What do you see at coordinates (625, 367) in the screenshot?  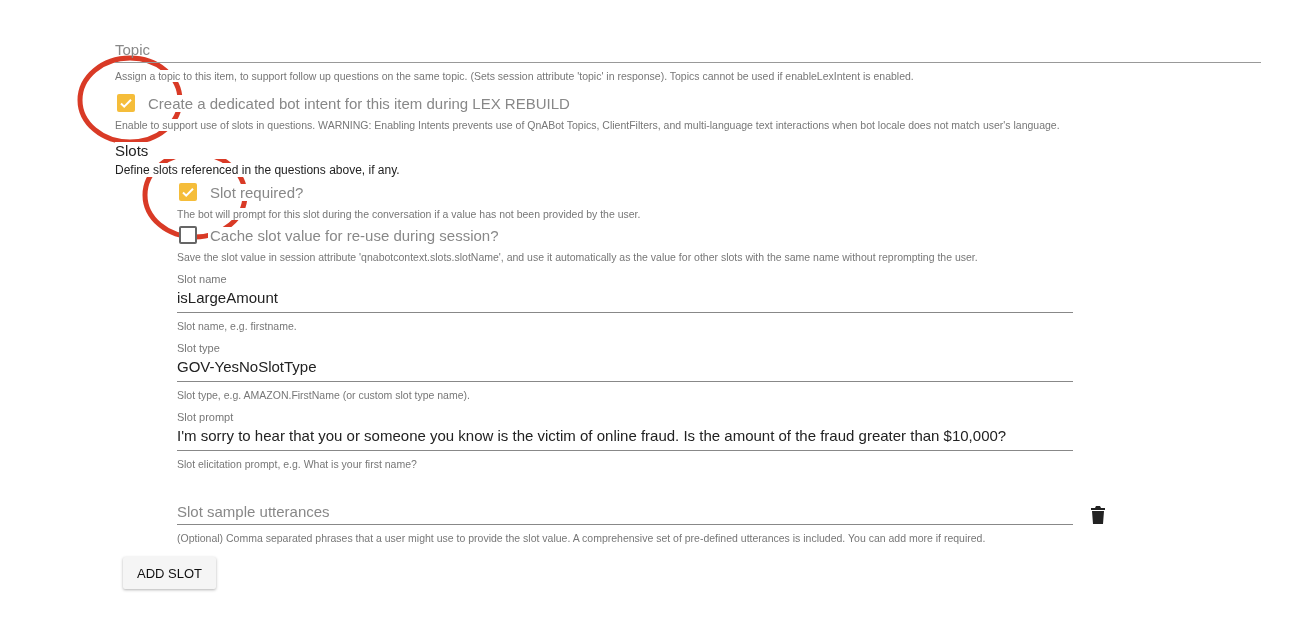 I see `input-field: GOV-YesNoSlotType` at bounding box center [625, 367].